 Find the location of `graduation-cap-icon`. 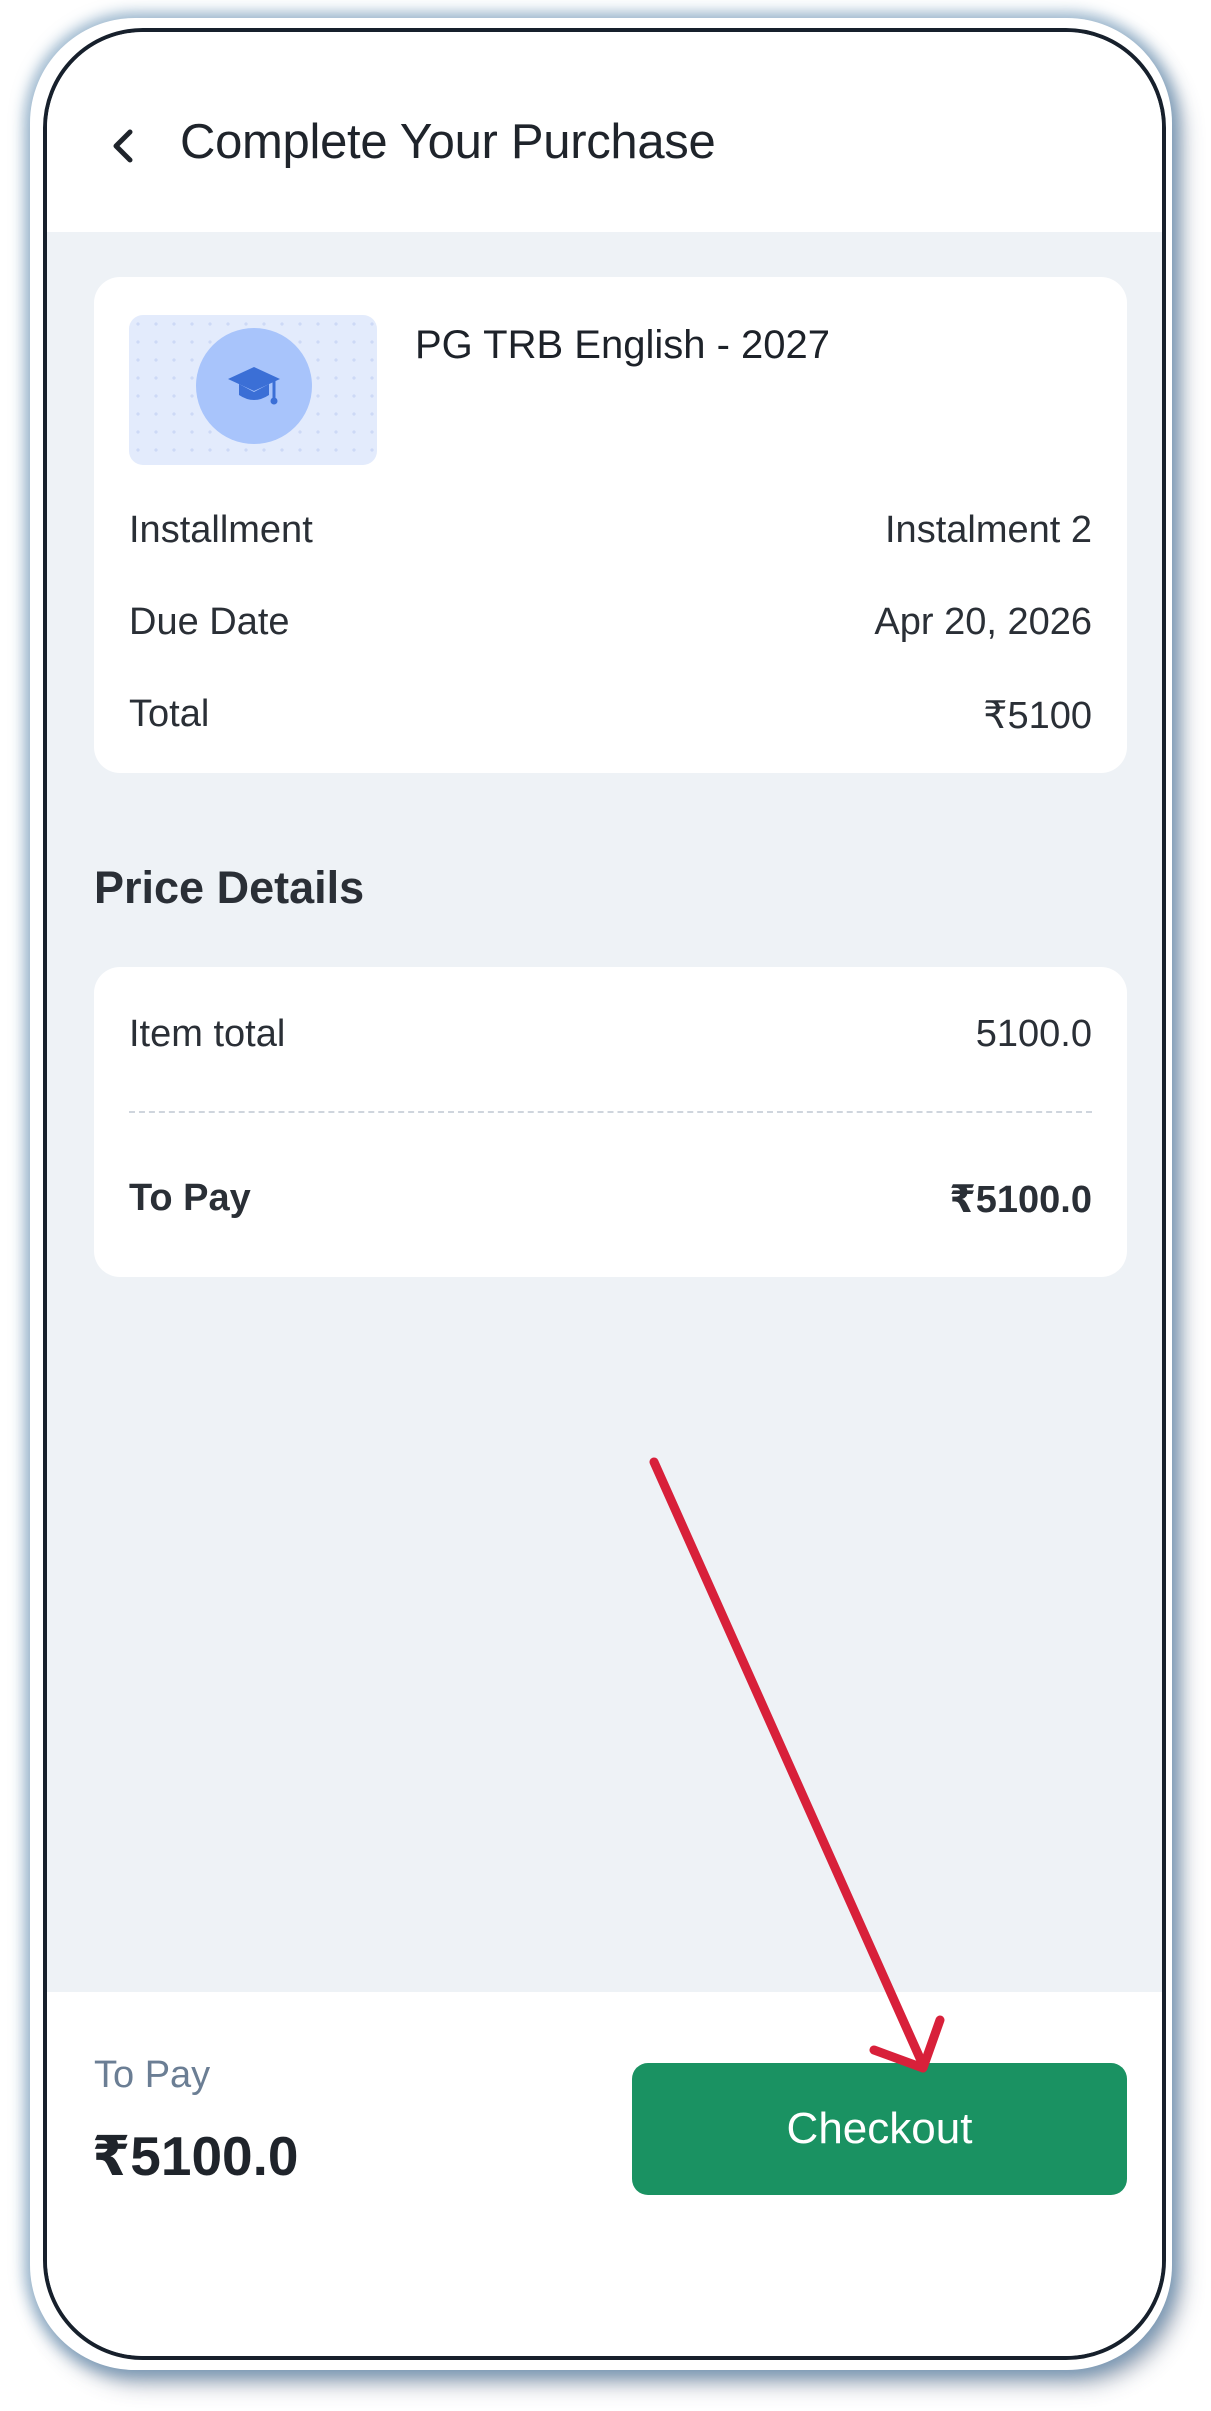

graduation-cap-icon is located at coordinates (254, 386).